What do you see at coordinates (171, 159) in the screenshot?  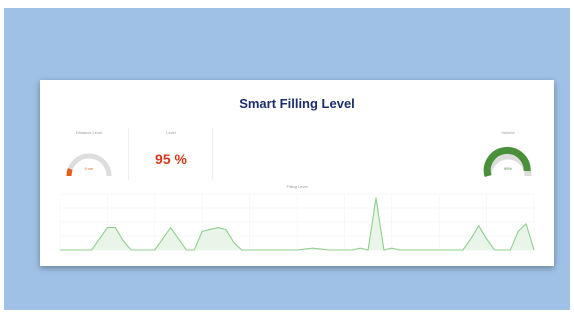 I see `level-percent-value: 95 %` at bounding box center [171, 159].